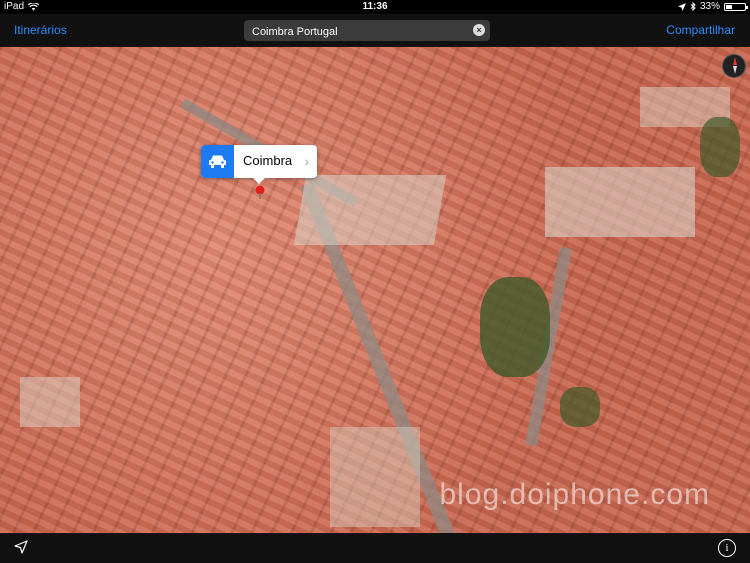  I want to click on plaza, so click(370, 210).